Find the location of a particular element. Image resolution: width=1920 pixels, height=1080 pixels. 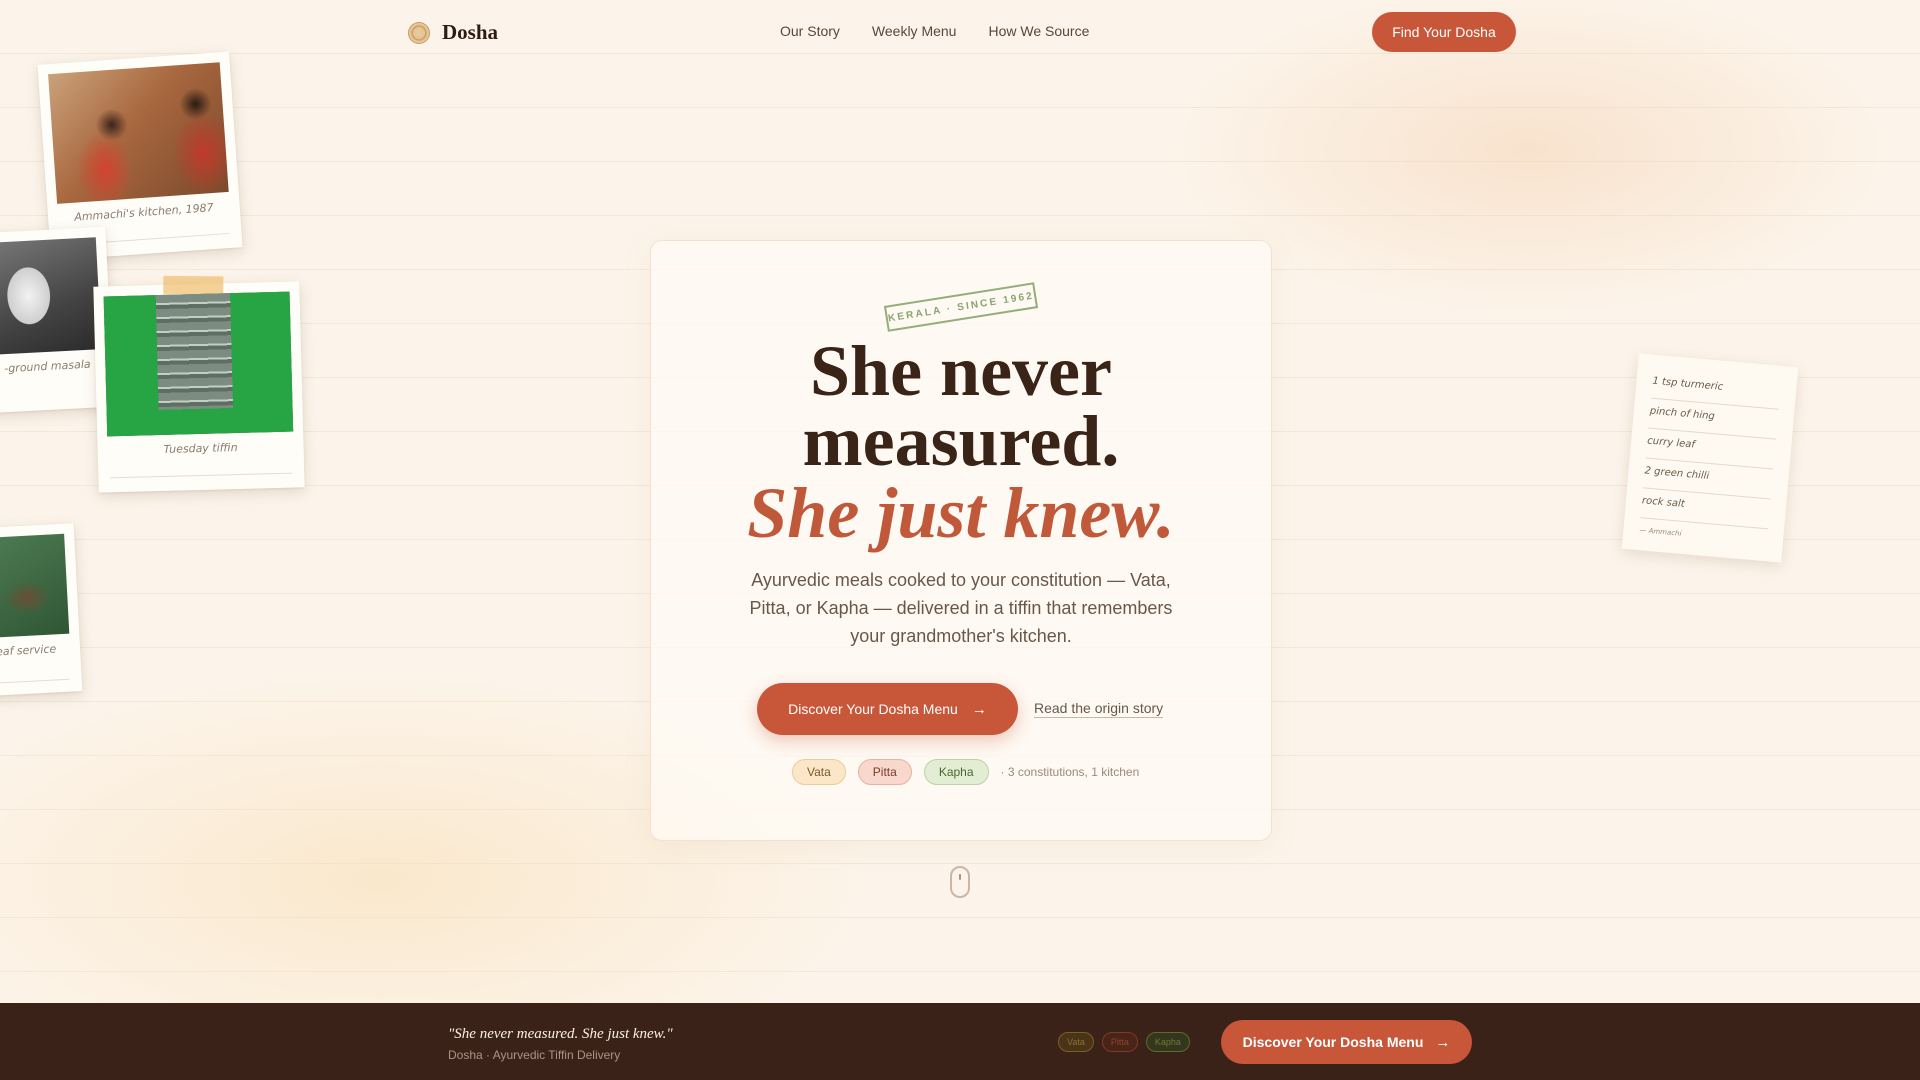

headline-accent: She just knew. is located at coordinates (961, 513).